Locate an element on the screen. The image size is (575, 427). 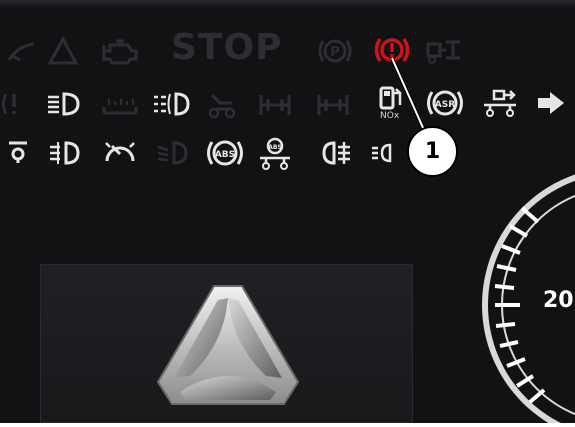
callout-leader-line is located at coordinates (408, 94).